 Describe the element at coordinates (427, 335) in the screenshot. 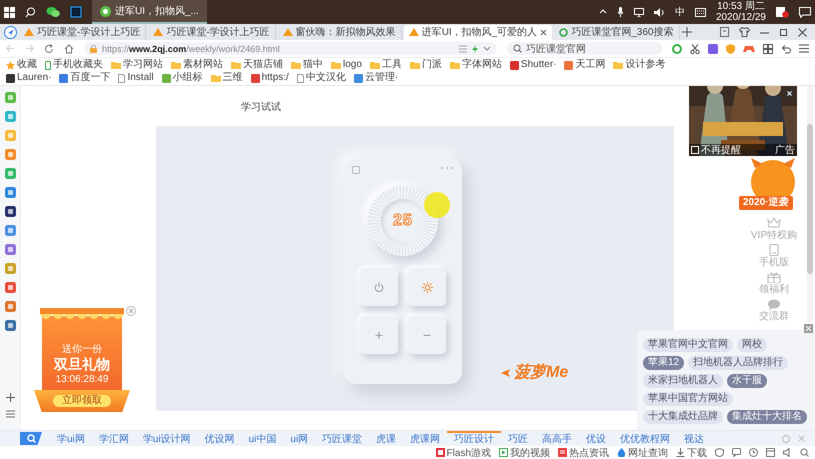

I see `minus-key: −` at that location.